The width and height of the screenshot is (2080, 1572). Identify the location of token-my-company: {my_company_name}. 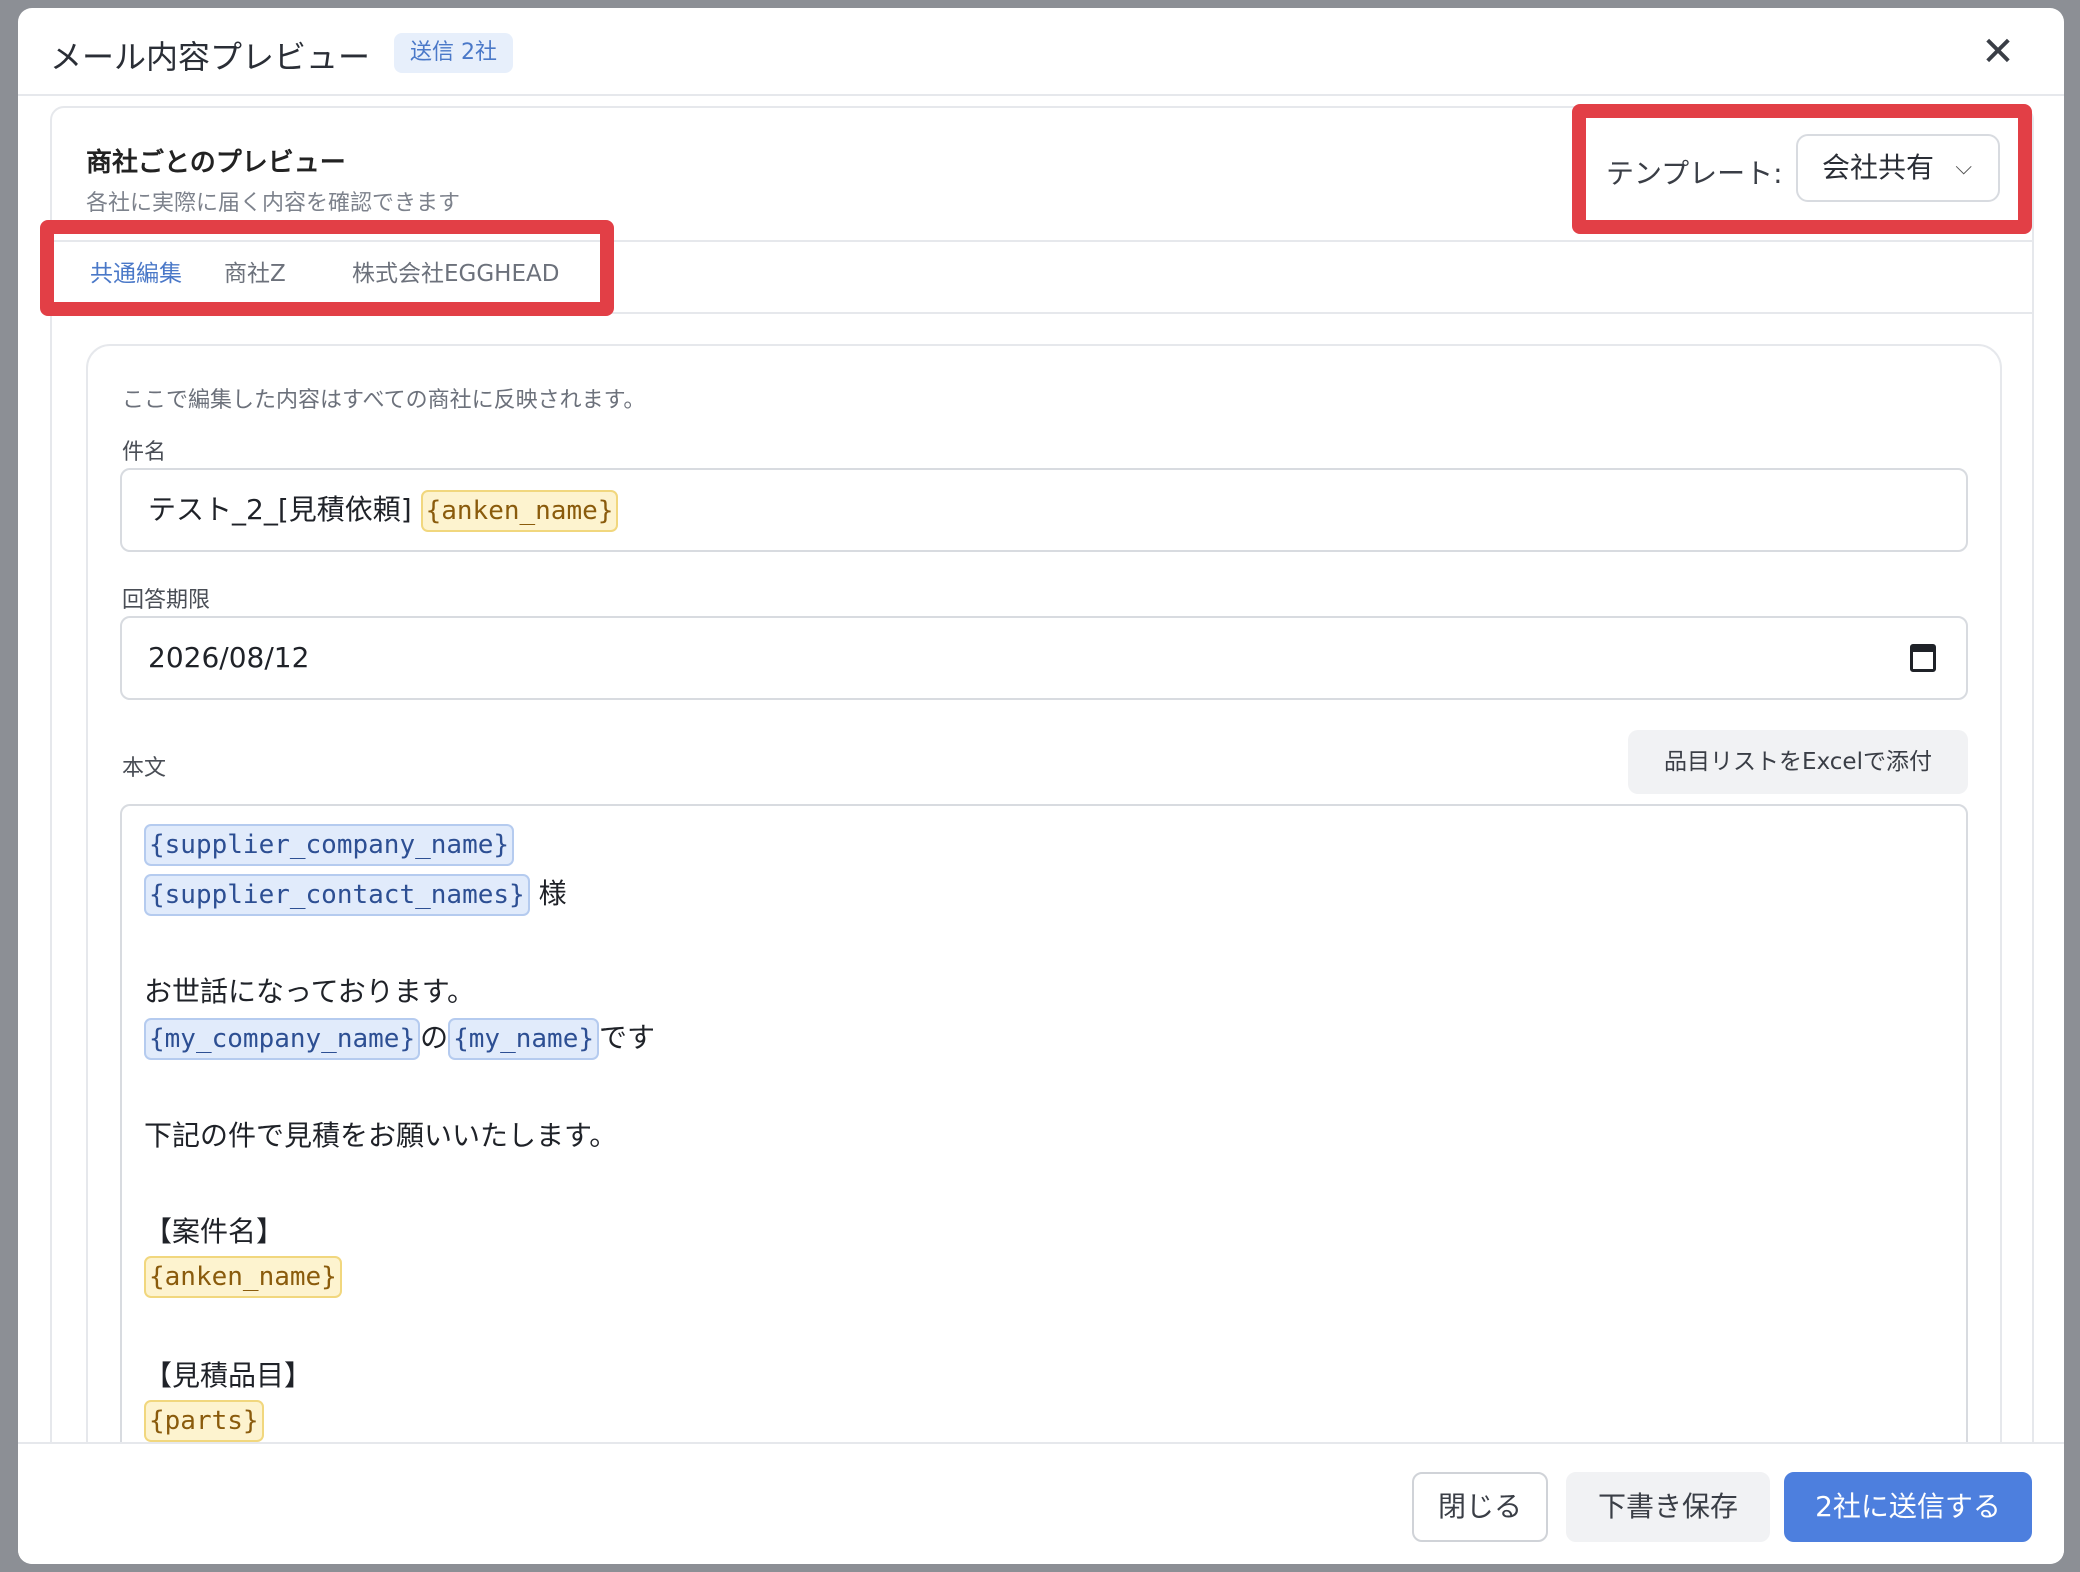
(282, 1039).